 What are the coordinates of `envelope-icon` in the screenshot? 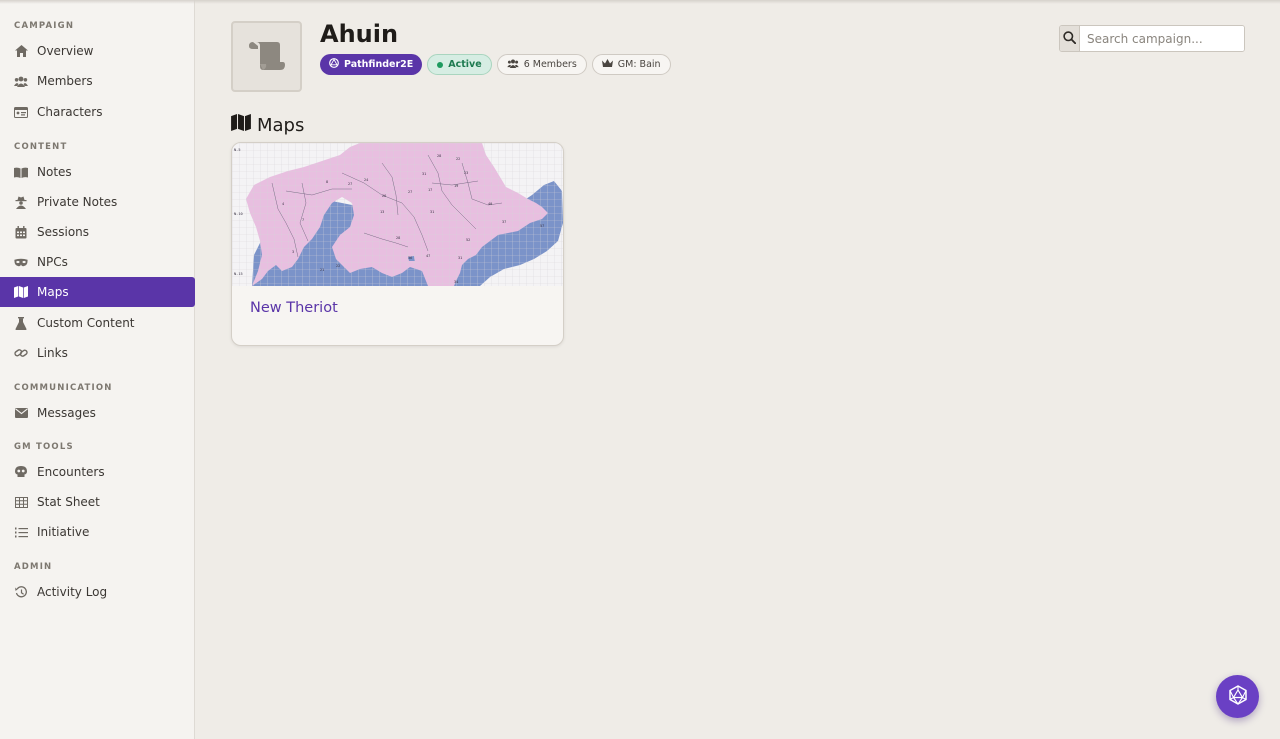 It's located at (21, 413).